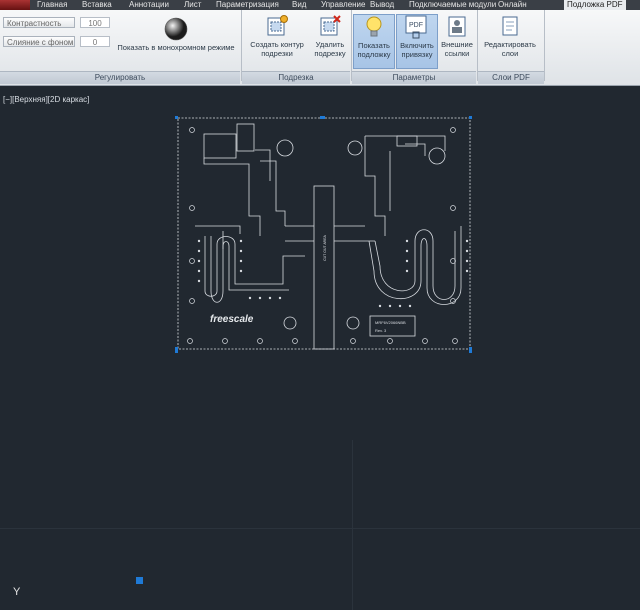 This screenshot has width=640, height=610. I want to click on viewport-controls-label: [−][Верхняя][2D каркас], so click(46, 99).